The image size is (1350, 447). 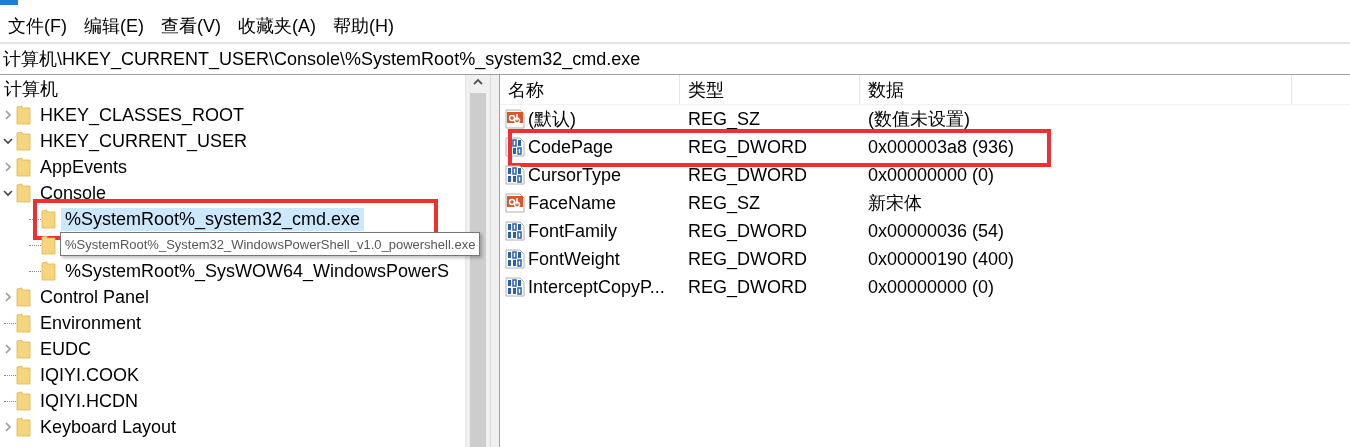 I want to click on tree-item: Console, so click(x=73, y=193).